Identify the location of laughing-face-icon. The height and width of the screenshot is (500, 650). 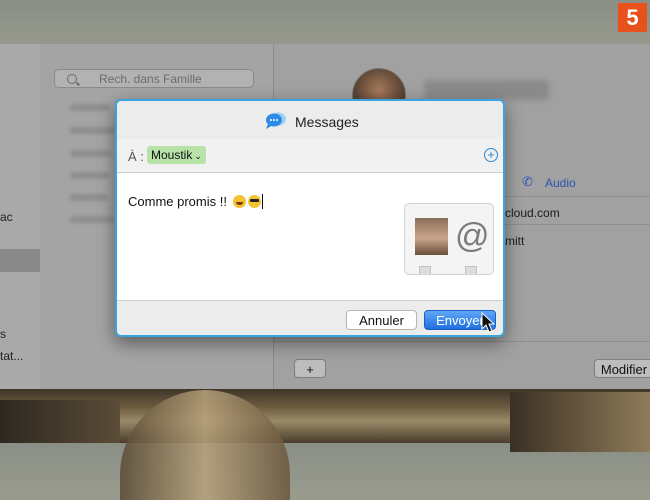
(239, 201).